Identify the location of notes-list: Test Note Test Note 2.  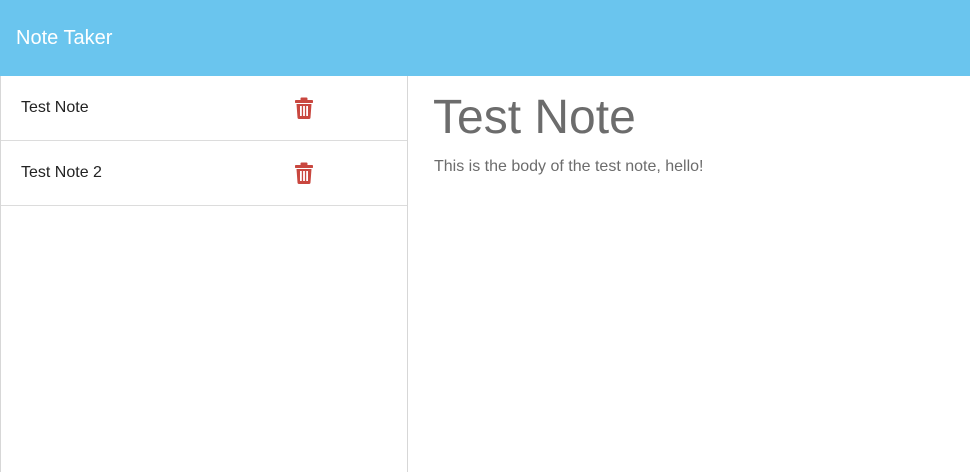
(204, 141).